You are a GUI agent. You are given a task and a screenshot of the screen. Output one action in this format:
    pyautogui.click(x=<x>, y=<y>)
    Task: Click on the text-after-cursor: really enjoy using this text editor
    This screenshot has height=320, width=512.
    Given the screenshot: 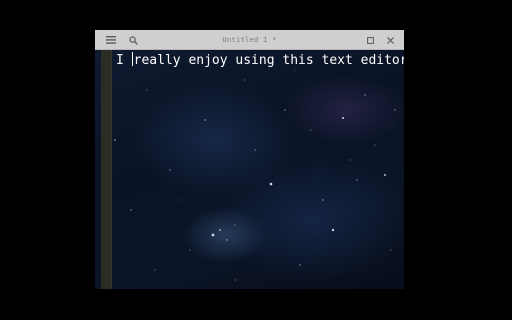 What is the action you would take?
    pyautogui.click(x=268, y=60)
    